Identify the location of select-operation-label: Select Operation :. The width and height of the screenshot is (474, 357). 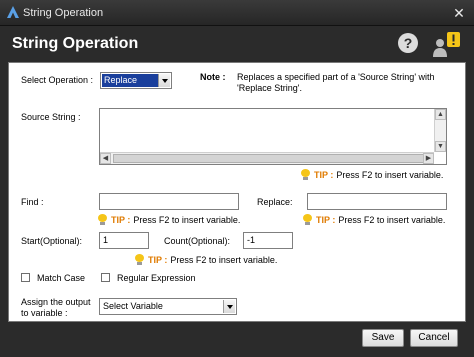
(57, 80).